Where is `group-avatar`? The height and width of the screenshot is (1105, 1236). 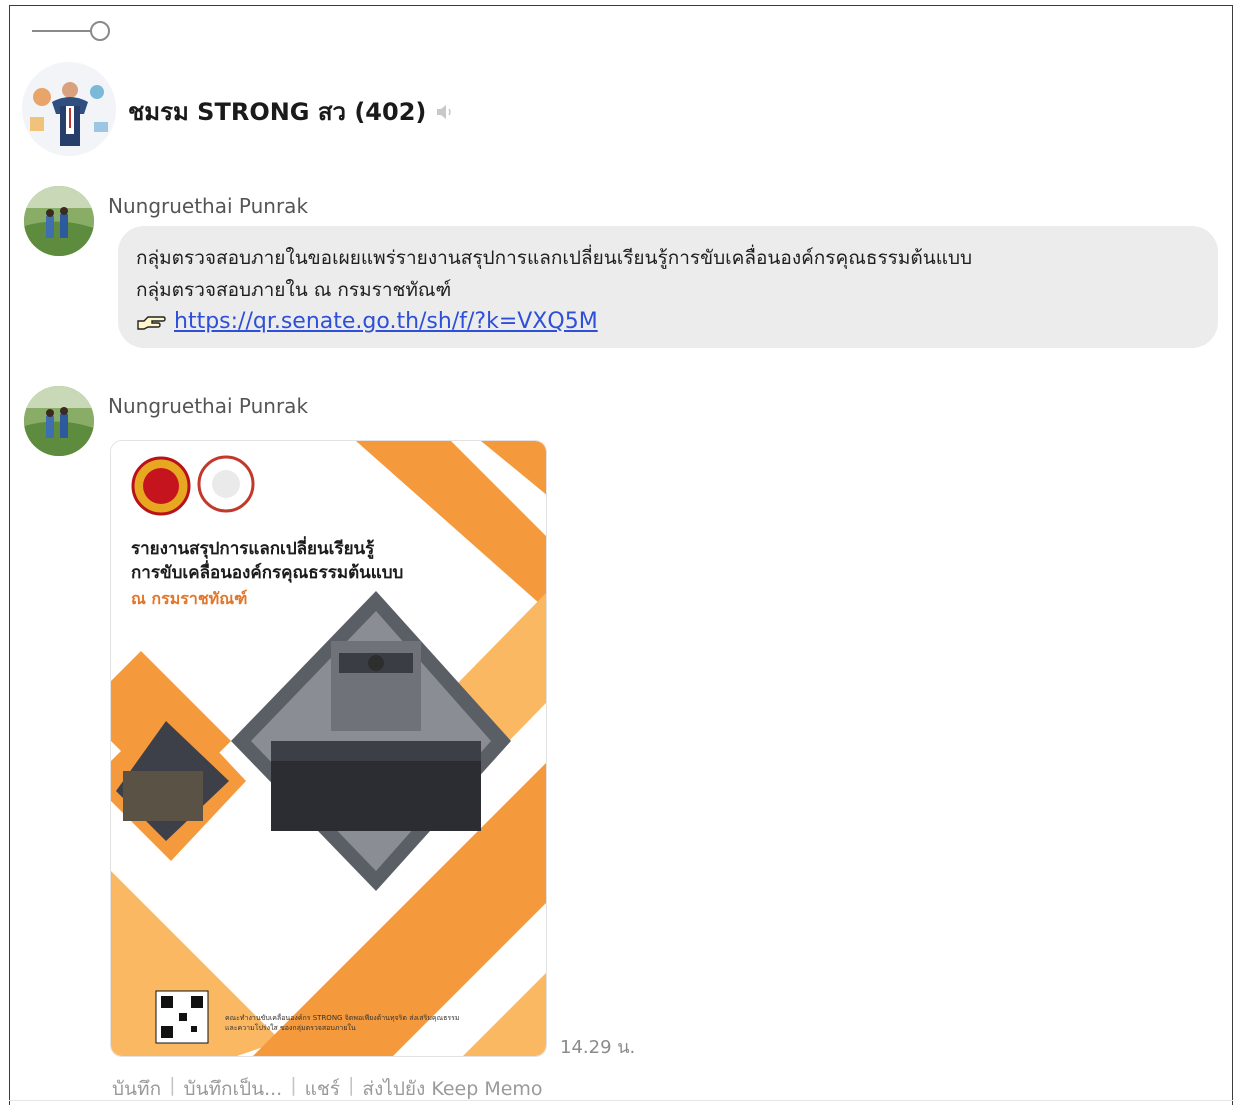 group-avatar is located at coordinates (69, 109).